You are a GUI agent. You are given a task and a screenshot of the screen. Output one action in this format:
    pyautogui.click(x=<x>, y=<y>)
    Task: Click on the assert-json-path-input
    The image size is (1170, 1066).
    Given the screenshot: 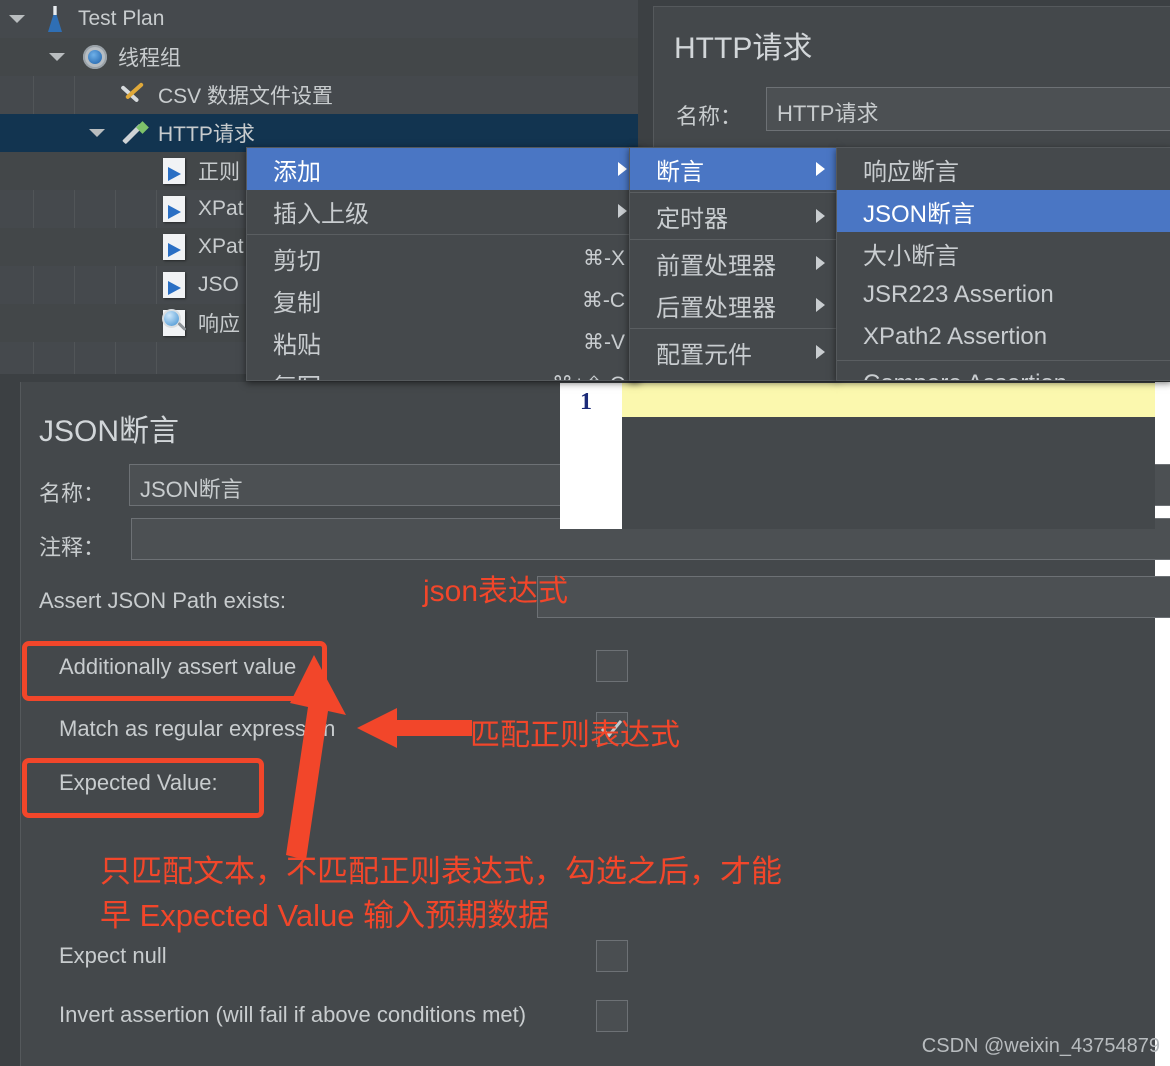 What is the action you would take?
    pyautogui.click(x=853, y=597)
    